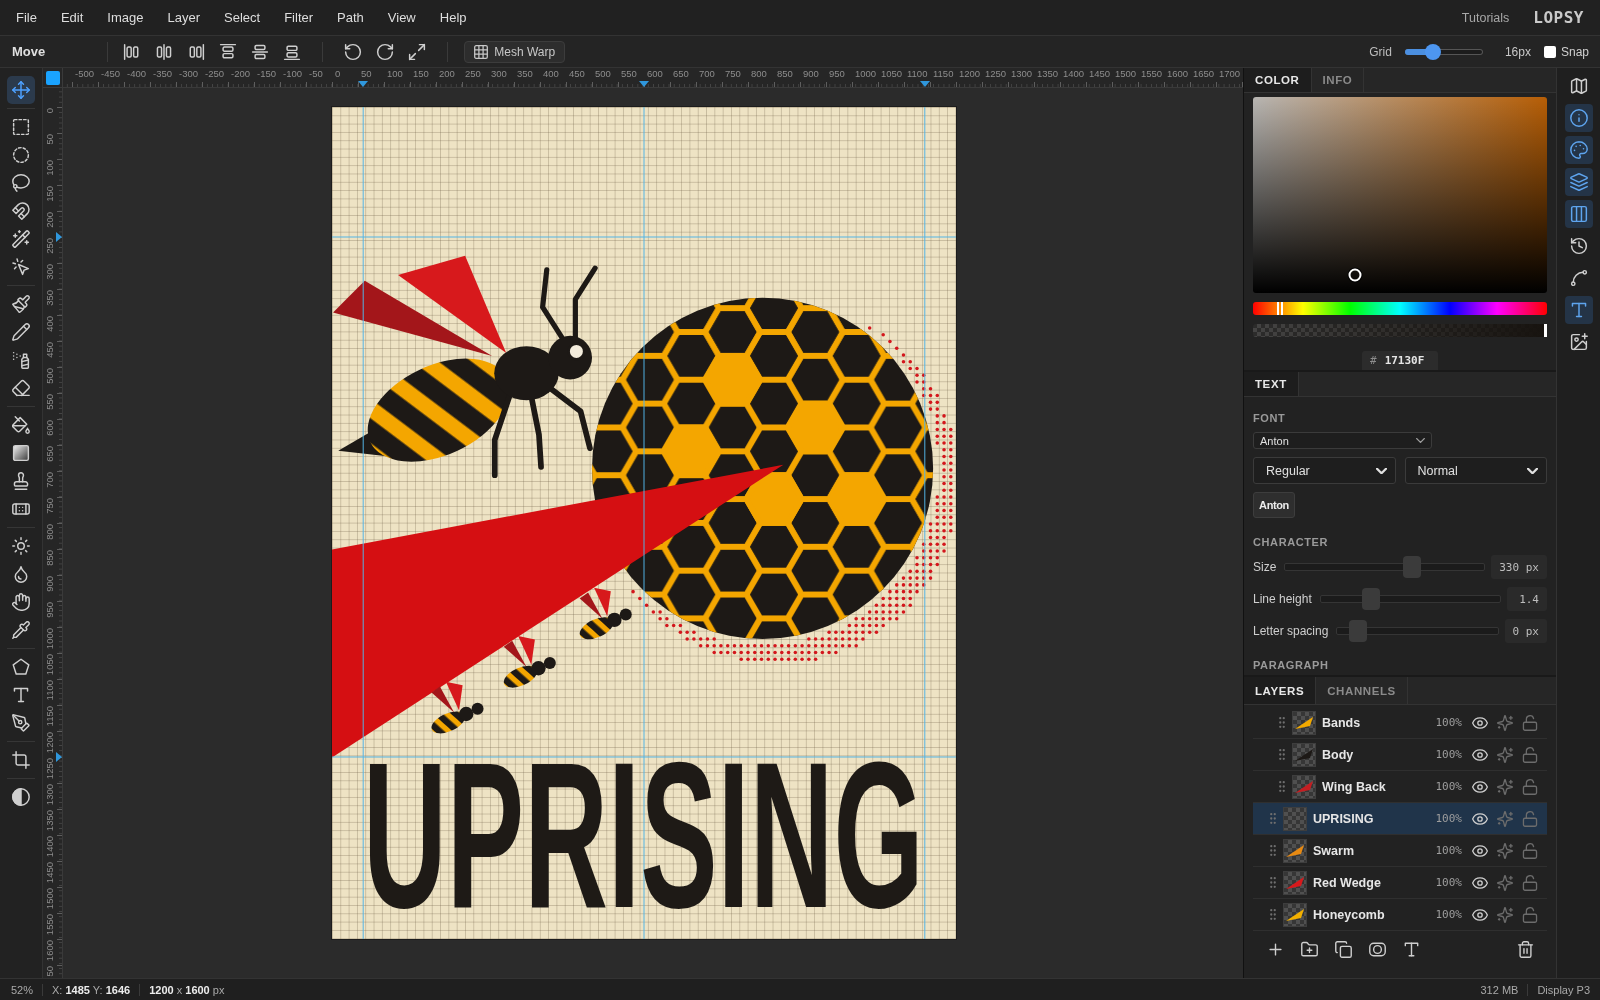 This screenshot has height=1000, width=1600. What do you see at coordinates (1400, 723) in the screenshot?
I see `layer-row: Bands 100%` at bounding box center [1400, 723].